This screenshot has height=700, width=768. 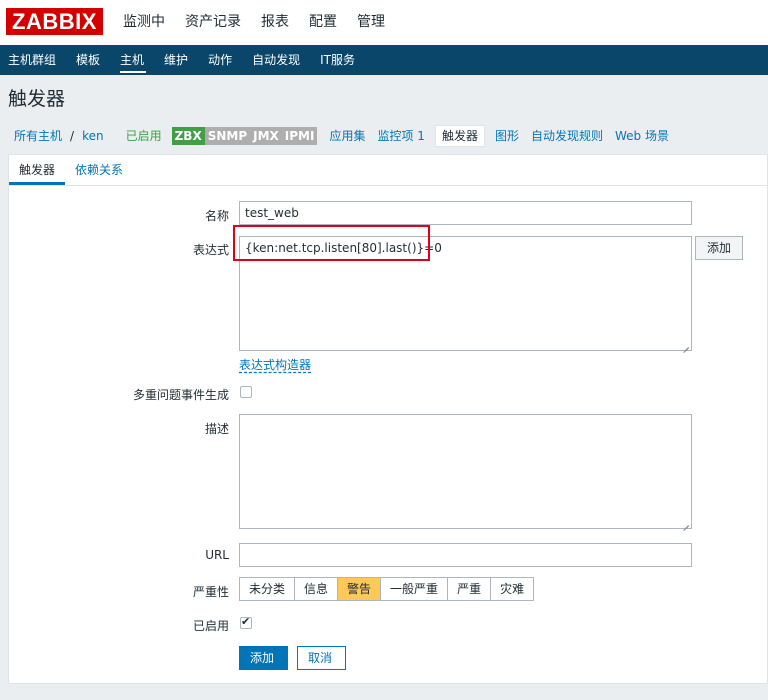 I want to click on description-textarea, so click(x=465, y=471).